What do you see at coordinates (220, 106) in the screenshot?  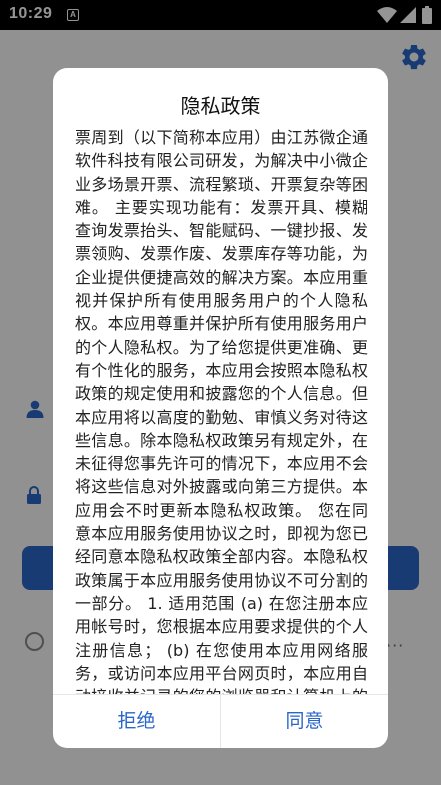 I see `dialog-title: 隐私政策` at bounding box center [220, 106].